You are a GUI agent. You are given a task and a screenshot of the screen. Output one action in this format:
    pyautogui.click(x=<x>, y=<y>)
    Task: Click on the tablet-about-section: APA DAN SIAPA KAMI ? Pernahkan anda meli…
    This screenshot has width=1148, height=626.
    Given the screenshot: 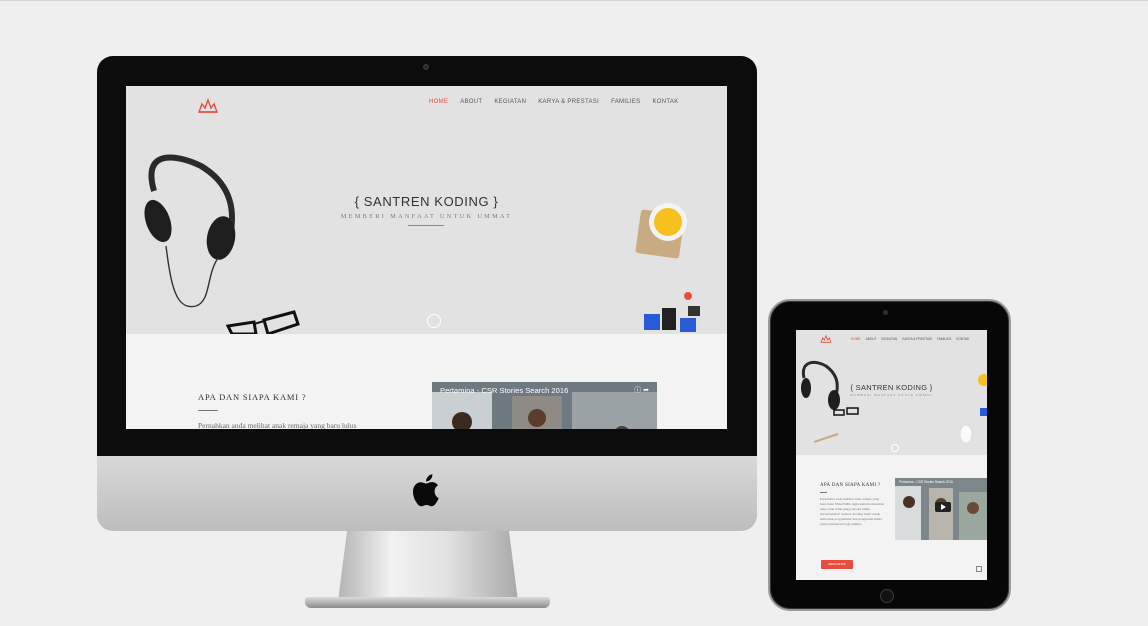 What is the action you would take?
    pyautogui.click(x=891, y=517)
    